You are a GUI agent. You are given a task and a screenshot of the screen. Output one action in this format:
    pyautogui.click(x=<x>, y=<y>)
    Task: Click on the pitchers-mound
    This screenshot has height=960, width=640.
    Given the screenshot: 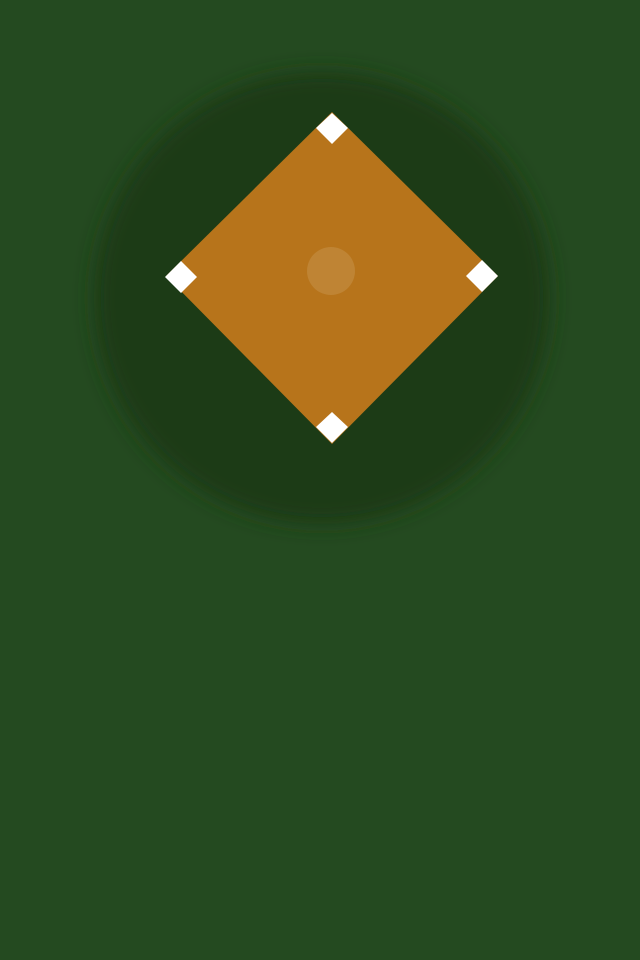 What is the action you would take?
    pyautogui.click(x=331, y=271)
    